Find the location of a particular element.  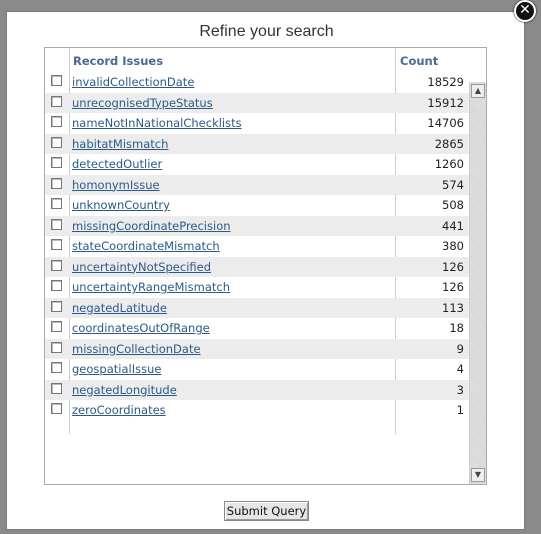

issue-count: 441 is located at coordinates (453, 225).